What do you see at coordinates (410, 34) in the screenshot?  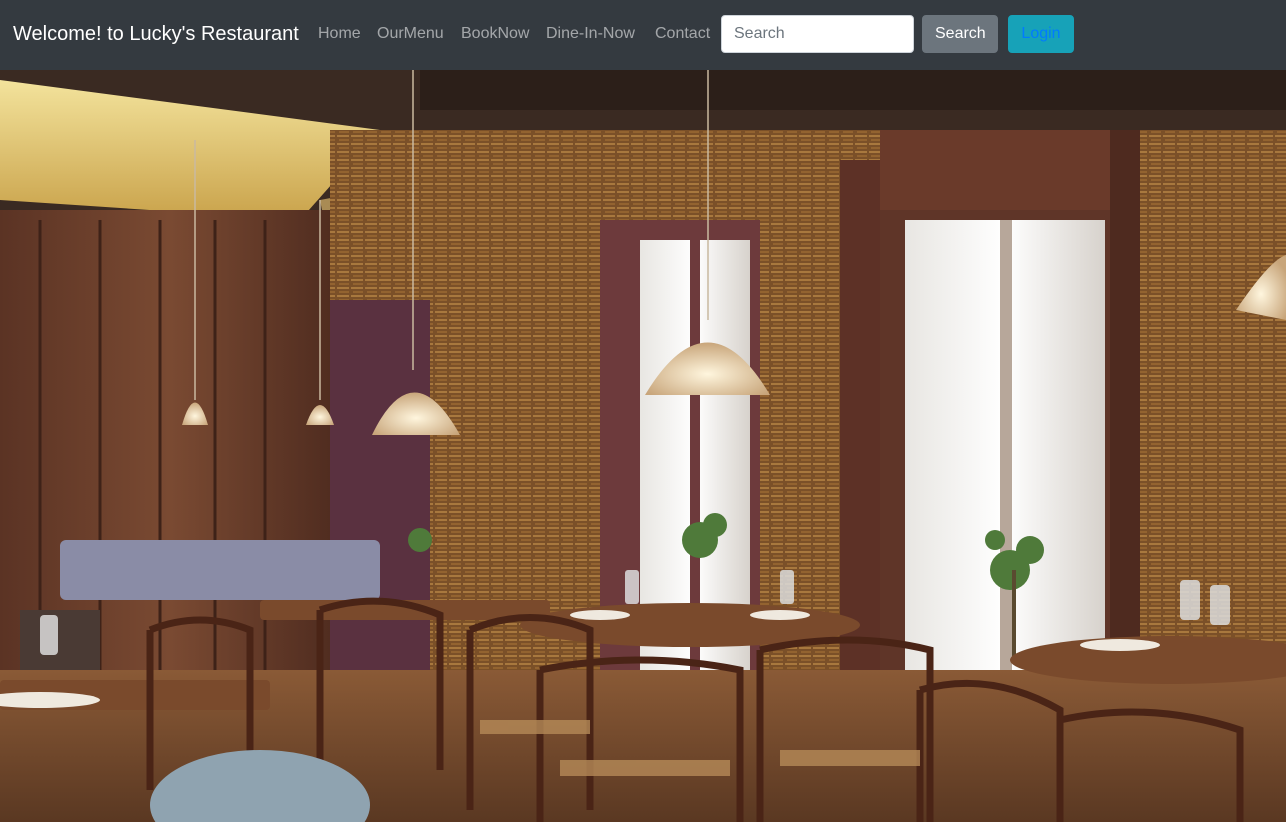 I see `nav-link-our-menu: OurMenu` at bounding box center [410, 34].